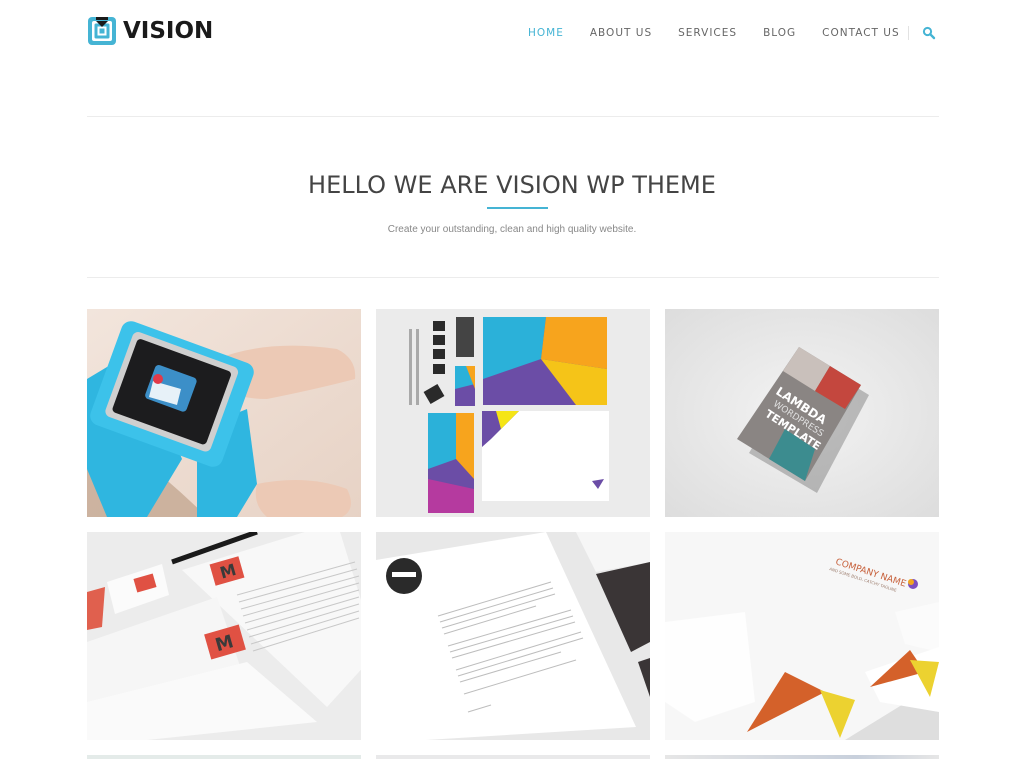 The height and width of the screenshot is (759, 1024). What do you see at coordinates (621, 33) in the screenshot?
I see `nav-item-about-us: ABOUT US` at bounding box center [621, 33].